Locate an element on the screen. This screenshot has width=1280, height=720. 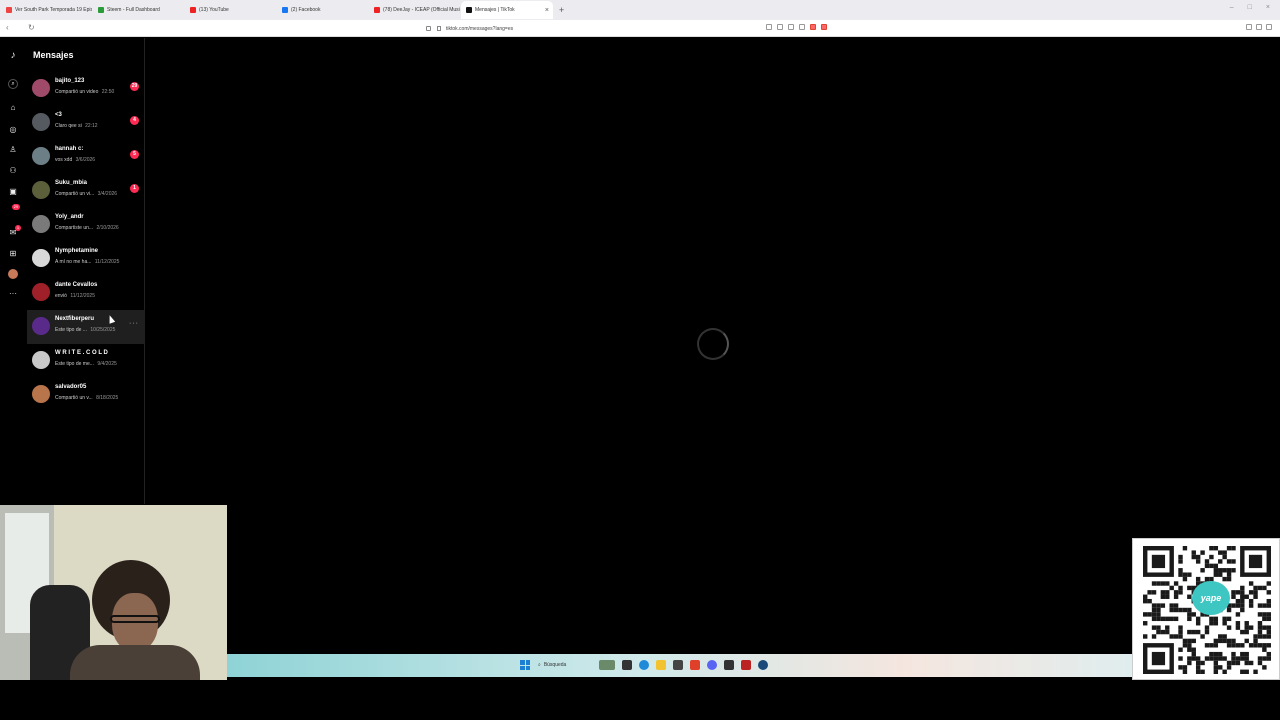
site-info-icon is located at coordinates (439, 28).